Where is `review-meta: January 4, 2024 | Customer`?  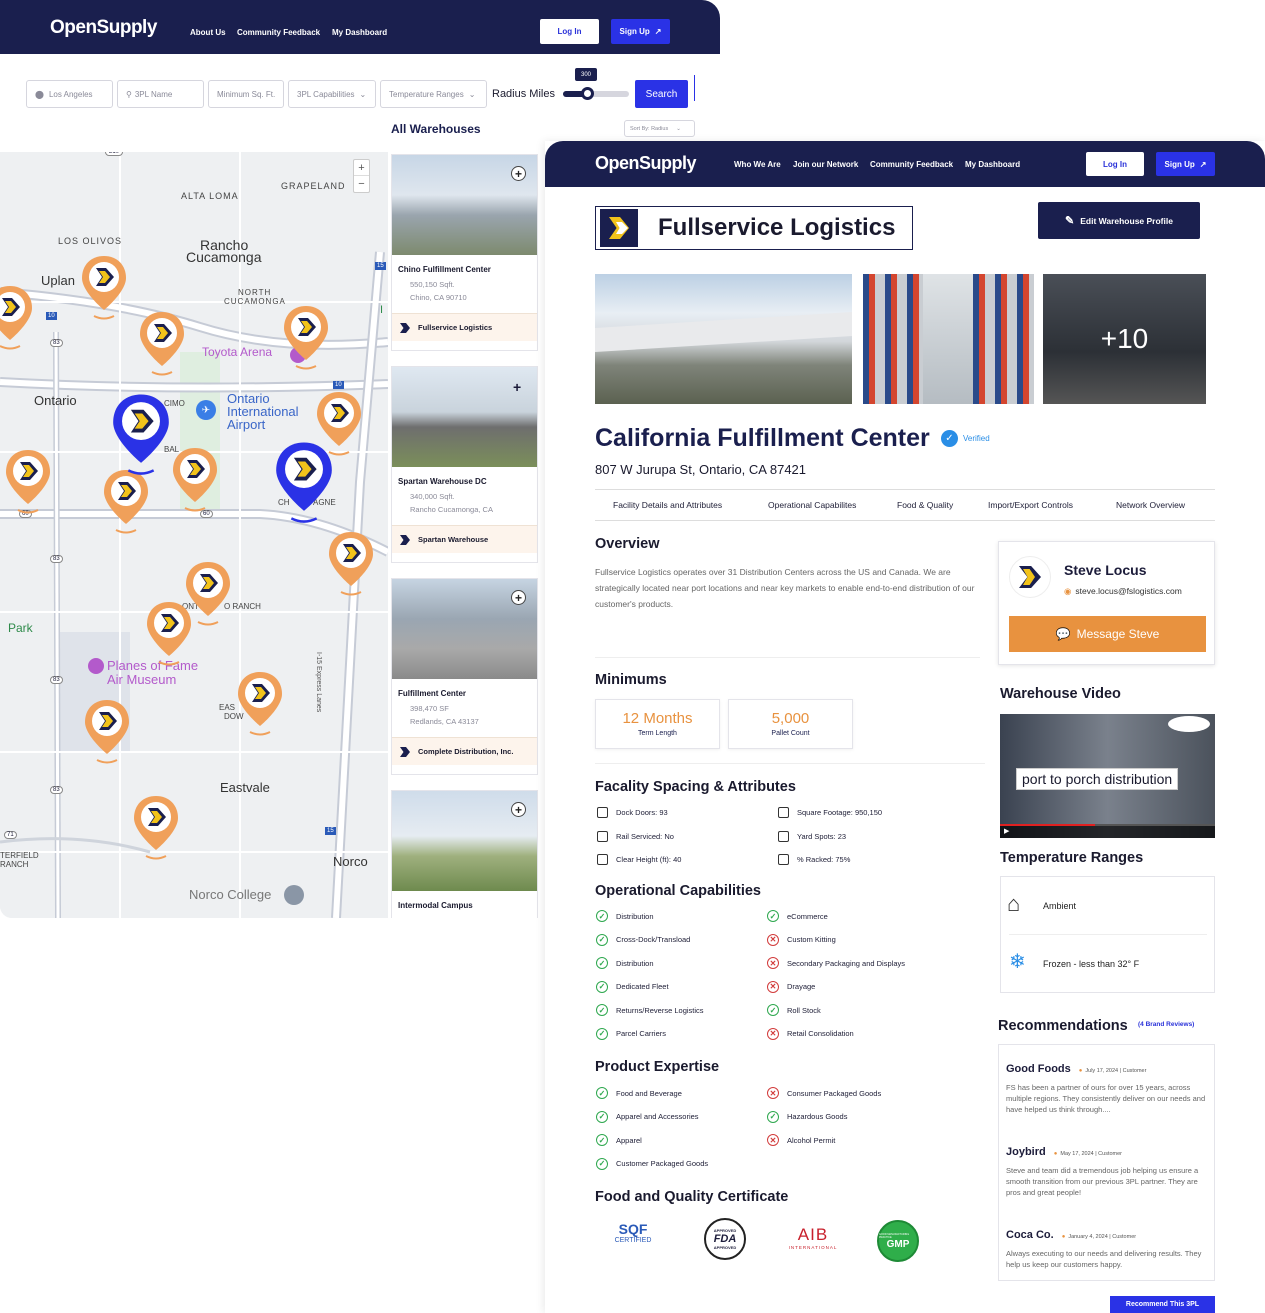 review-meta: January 4, 2024 | Customer is located at coordinates (1102, 1237).